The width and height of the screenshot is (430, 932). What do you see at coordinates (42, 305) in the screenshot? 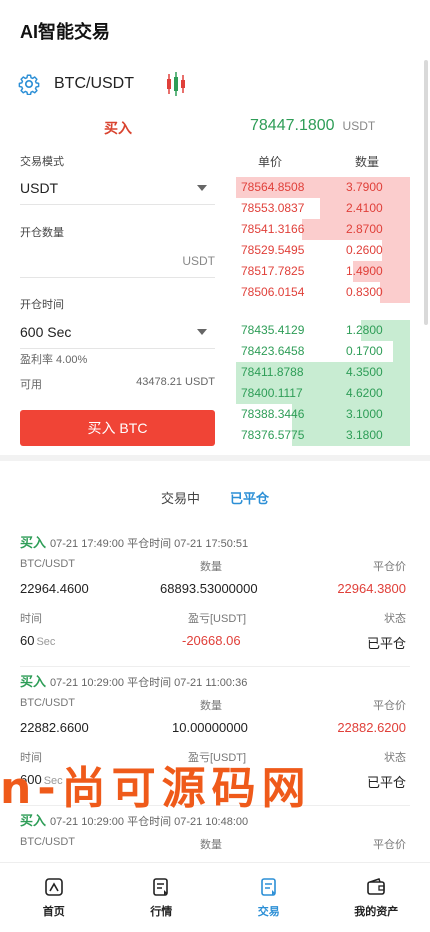
I see `open-time-label: 开仓时间` at bounding box center [42, 305].